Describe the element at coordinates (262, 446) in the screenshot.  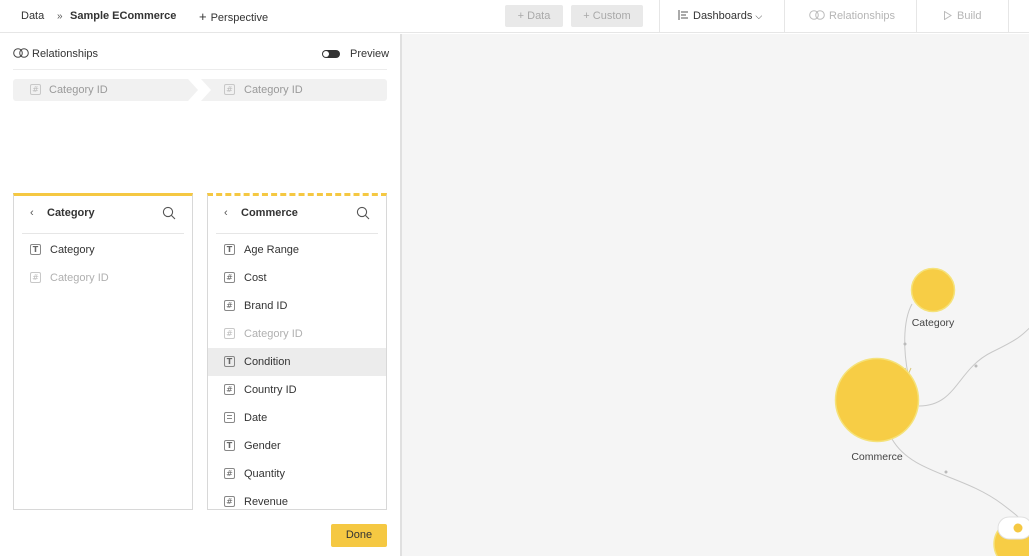
I see `field-label: Gender` at that location.